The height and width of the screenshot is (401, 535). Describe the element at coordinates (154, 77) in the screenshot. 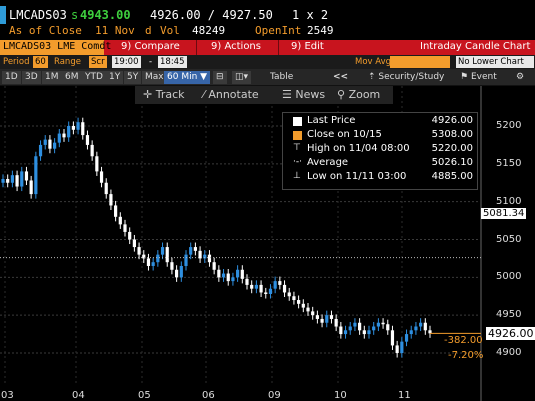

I see `range-button-max: Max` at that location.